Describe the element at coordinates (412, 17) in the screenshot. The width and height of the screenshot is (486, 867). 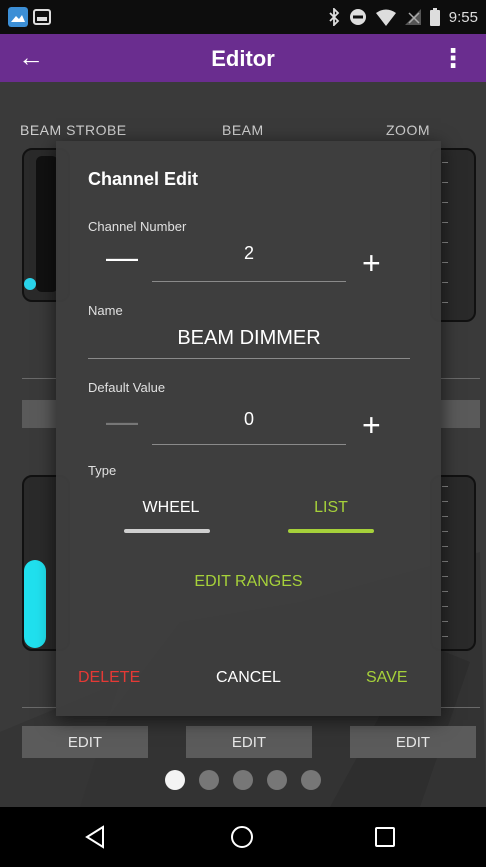
I see `no-signal-icon` at that location.